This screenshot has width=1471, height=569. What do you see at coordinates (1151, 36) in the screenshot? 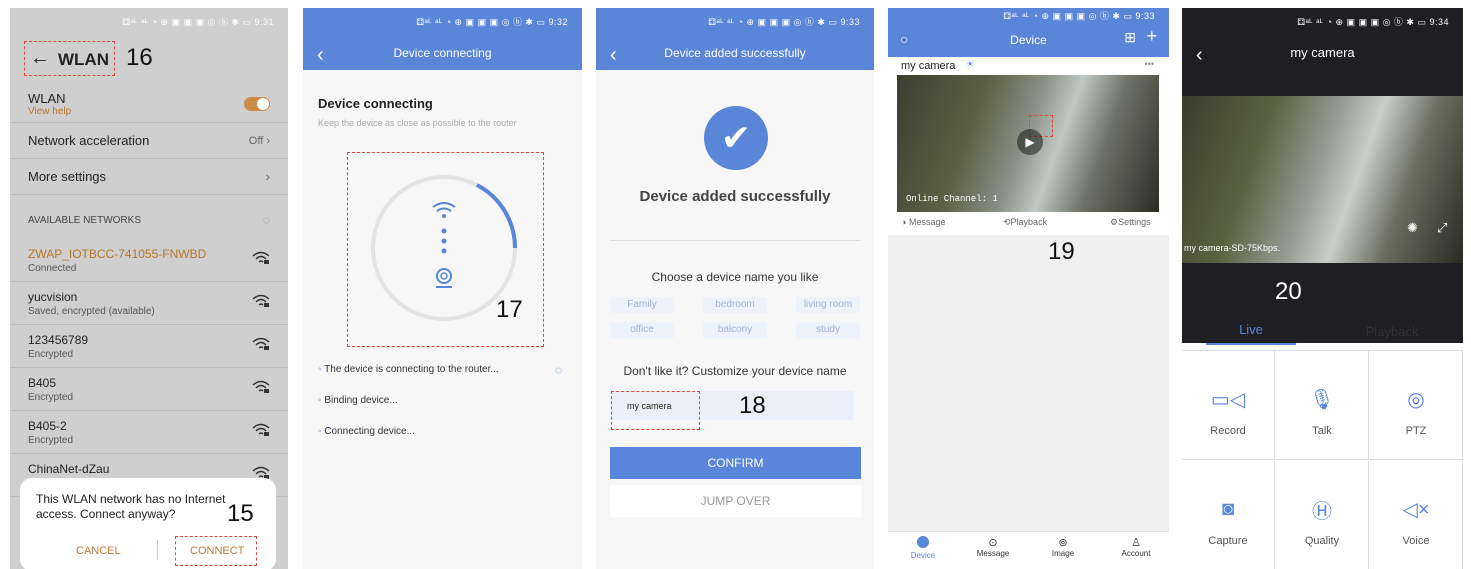
I see `add-icon: +` at bounding box center [1151, 36].